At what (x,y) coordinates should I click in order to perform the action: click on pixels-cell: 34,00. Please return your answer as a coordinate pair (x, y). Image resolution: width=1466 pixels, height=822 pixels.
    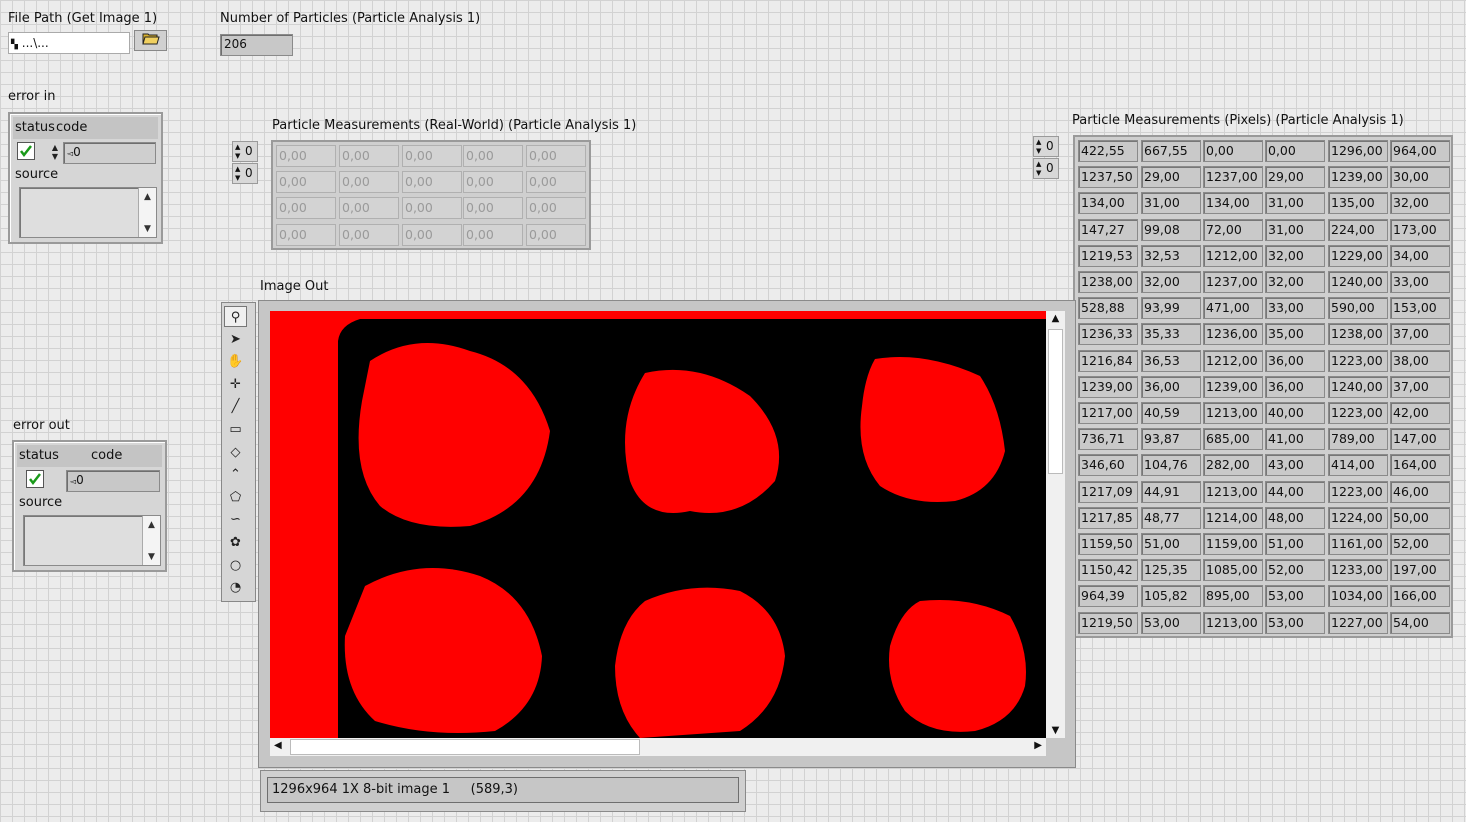
    Looking at the image, I should click on (1420, 255).